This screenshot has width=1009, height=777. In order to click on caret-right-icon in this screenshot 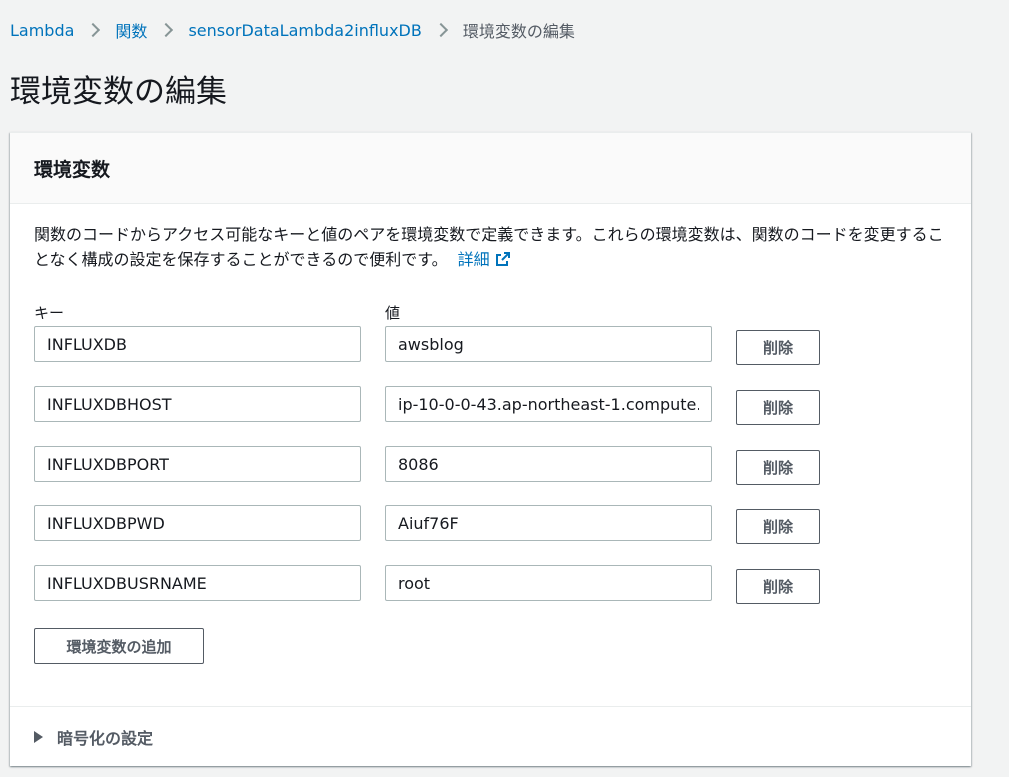, I will do `click(38, 737)`.